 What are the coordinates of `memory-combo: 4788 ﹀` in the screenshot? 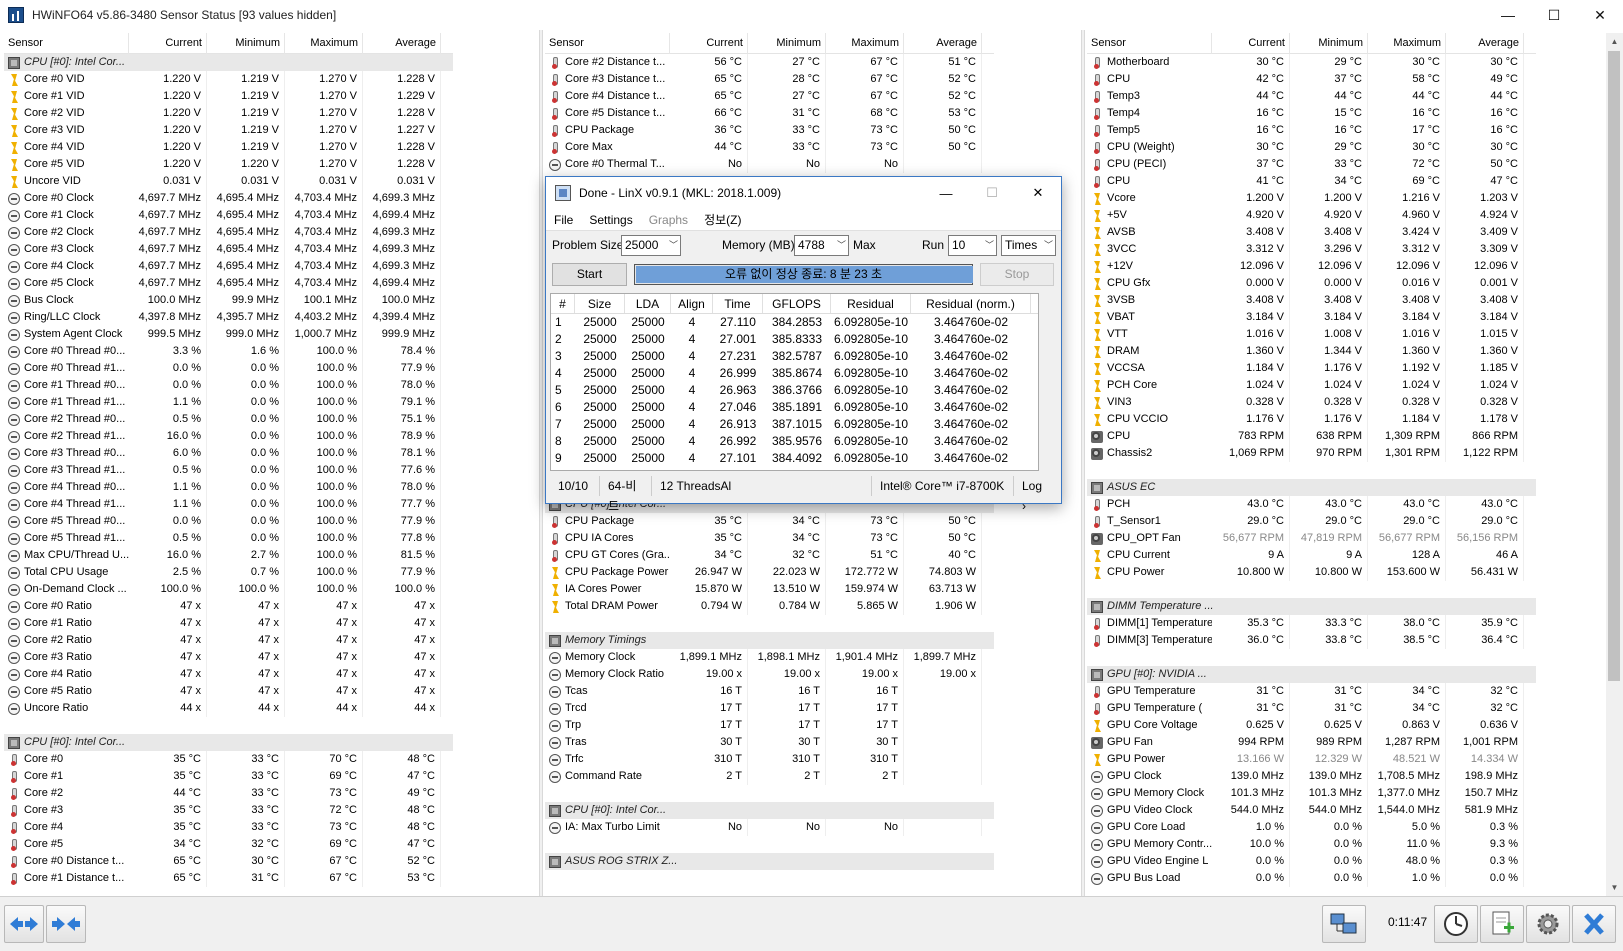 It's located at (821, 245).